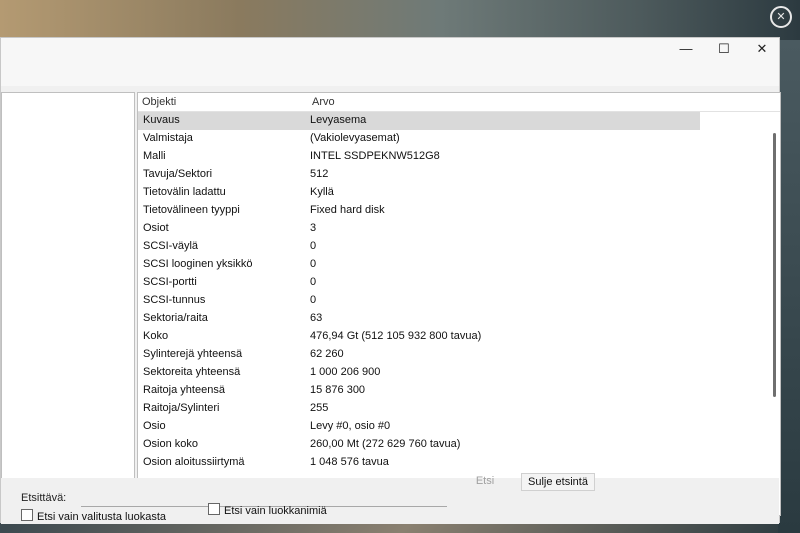 The height and width of the screenshot is (533, 800). I want to click on table-row: Valmistaja (Vakiolevyasemat), so click(419, 139).